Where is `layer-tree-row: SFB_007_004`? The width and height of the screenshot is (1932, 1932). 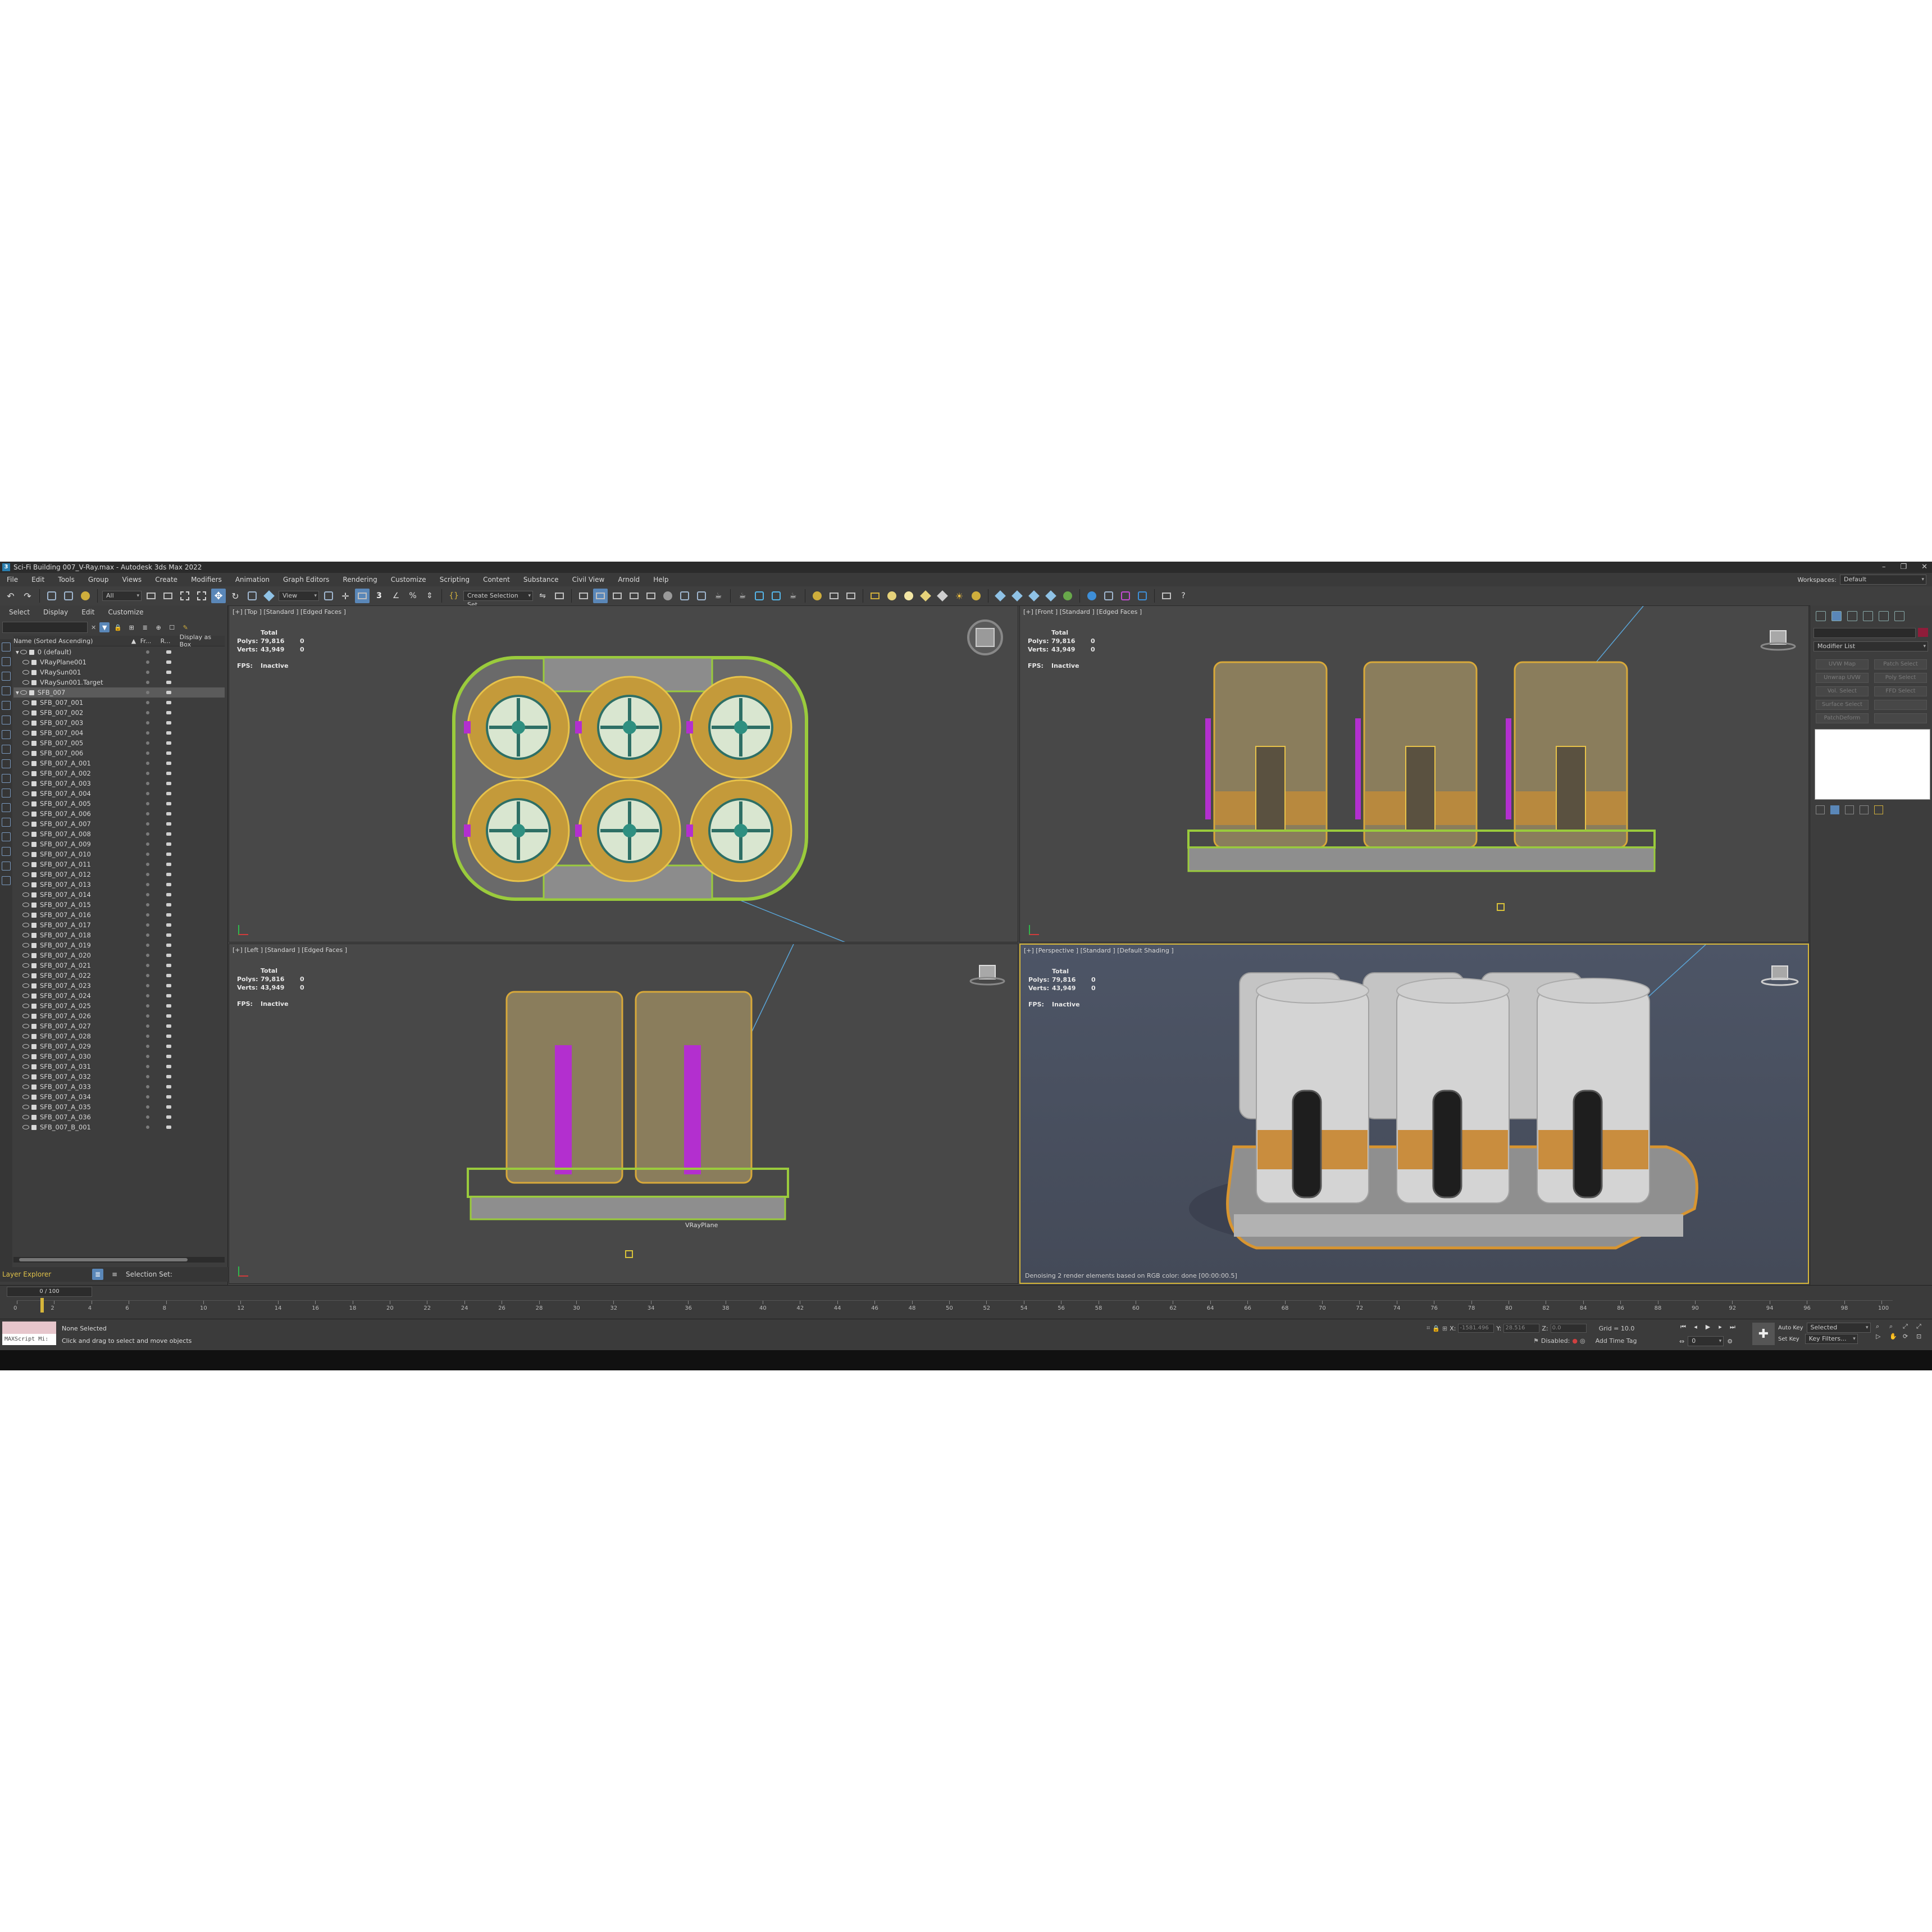
layer-tree-row: SFB_007_004 is located at coordinates (119, 733).